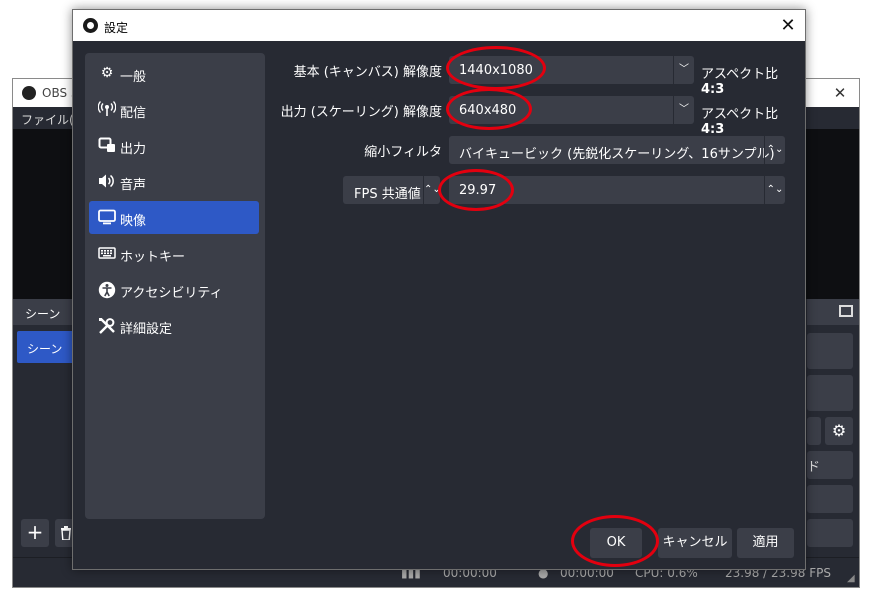  What do you see at coordinates (840, 93) in the screenshot?
I see `main-close-icon: ✕` at bounding box center [840, 93].